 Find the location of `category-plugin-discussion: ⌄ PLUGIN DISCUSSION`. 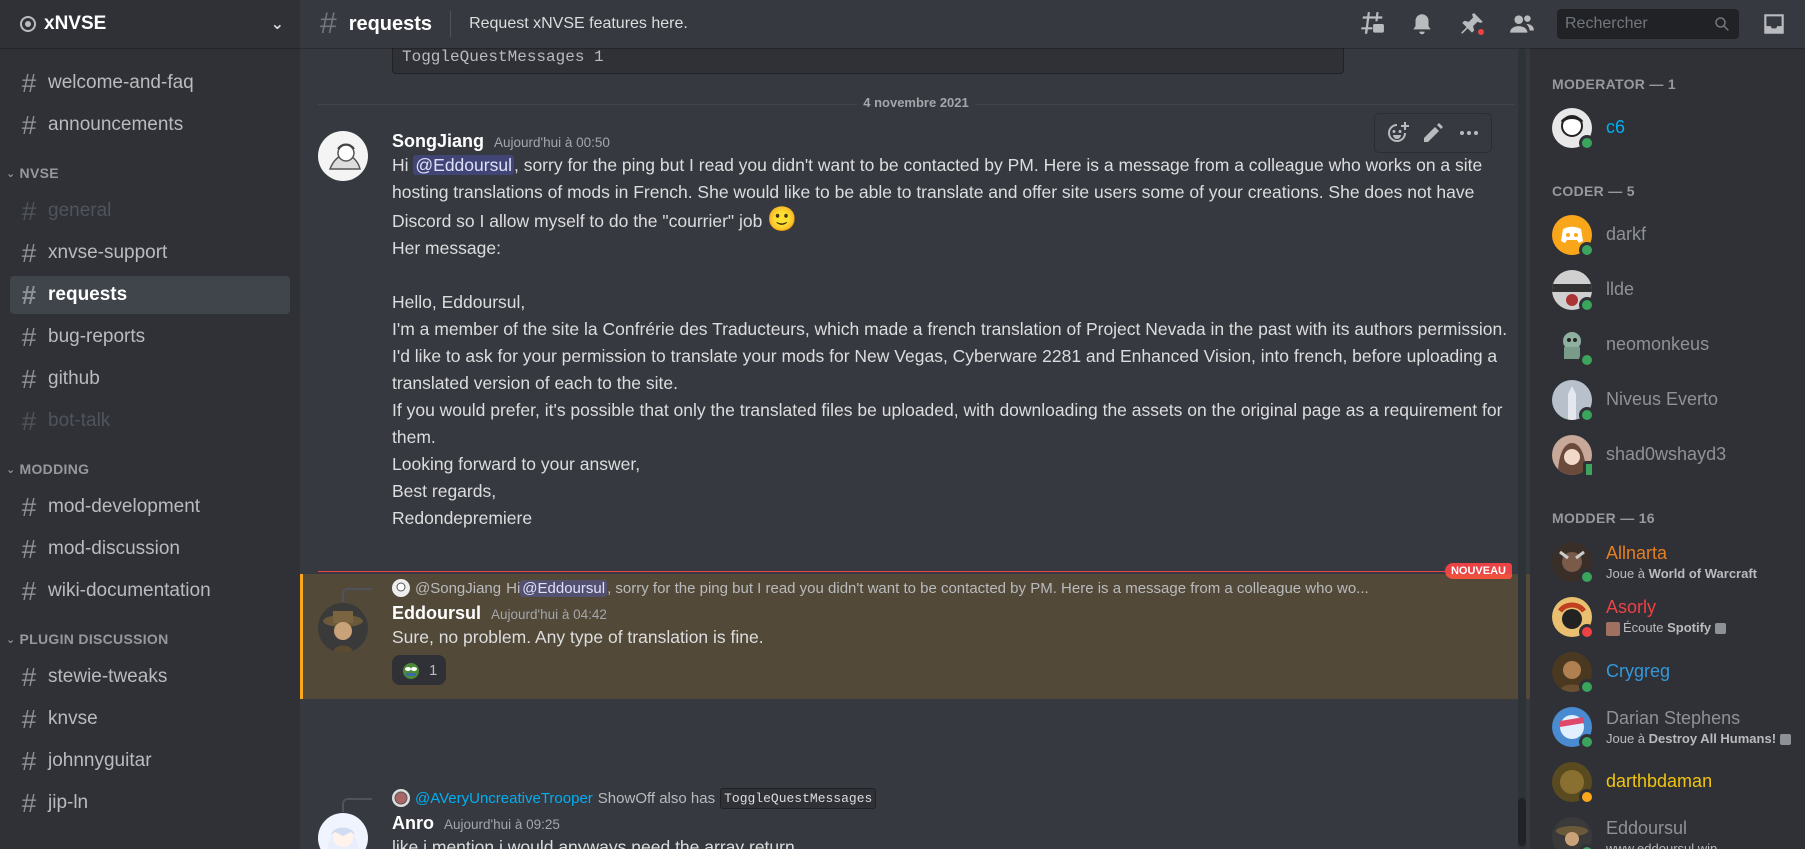

category-plugin-discussion: ⌄ PLUGIN DISCUSSION is located at coordinates (148, 639).